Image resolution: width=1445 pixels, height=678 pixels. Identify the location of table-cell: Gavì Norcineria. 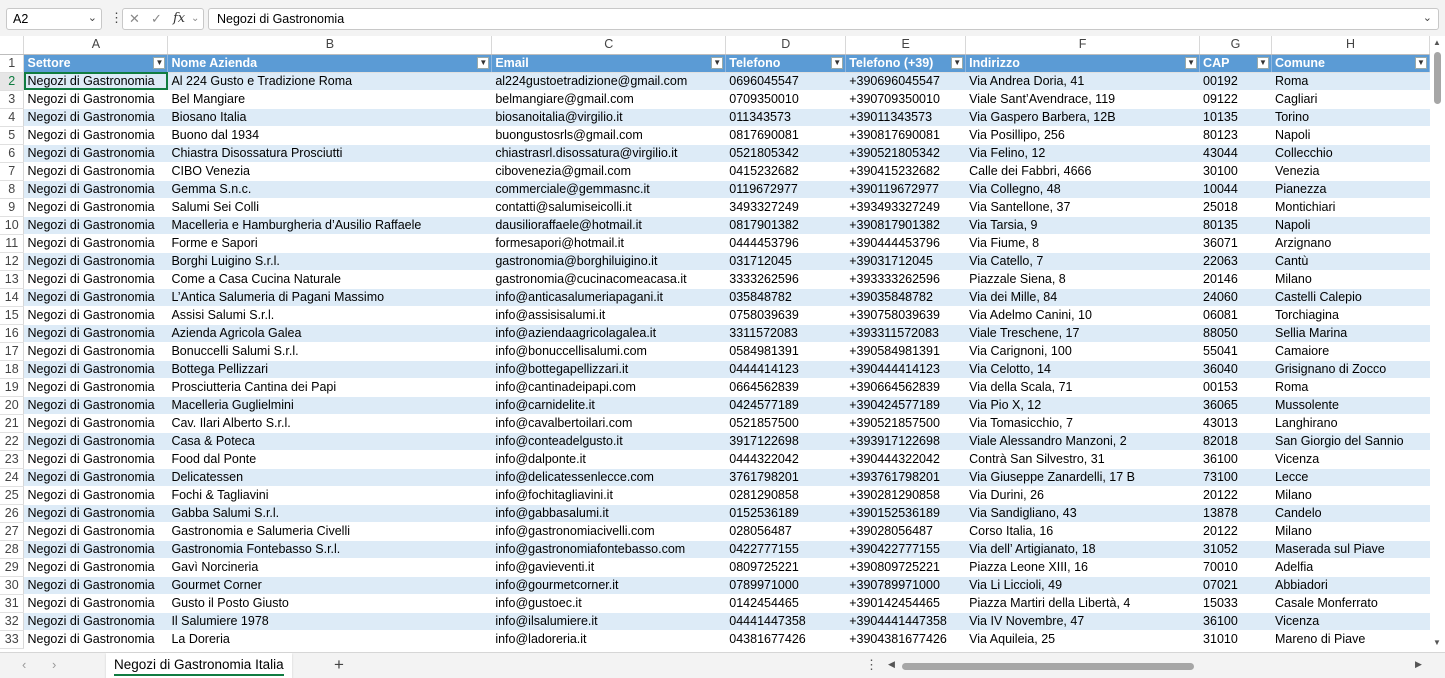
(330, 567).